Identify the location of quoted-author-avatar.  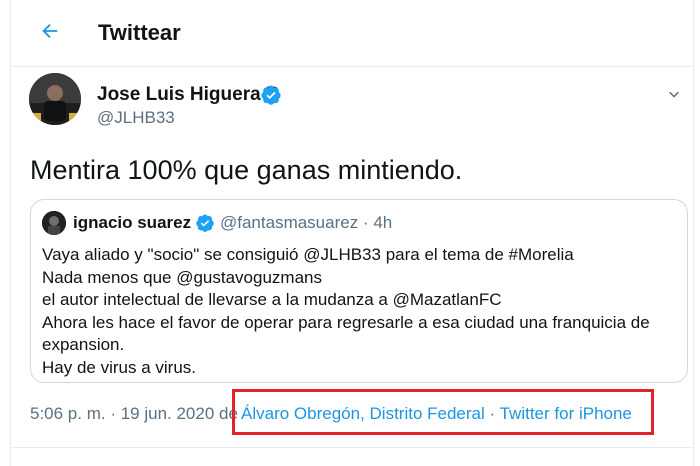
(54, 223).